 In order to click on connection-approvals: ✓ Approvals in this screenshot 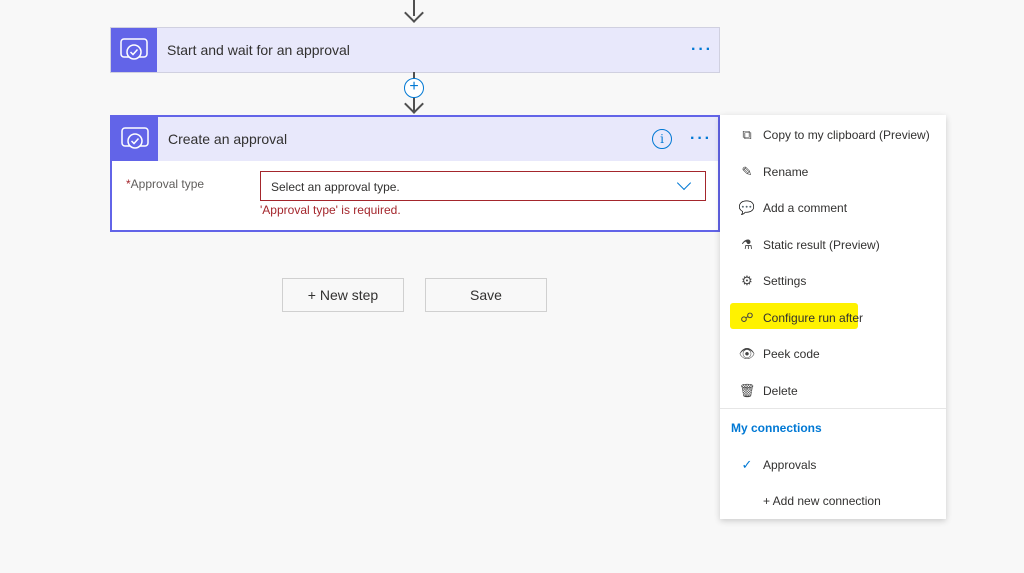, I will do `click(833, 465)`.